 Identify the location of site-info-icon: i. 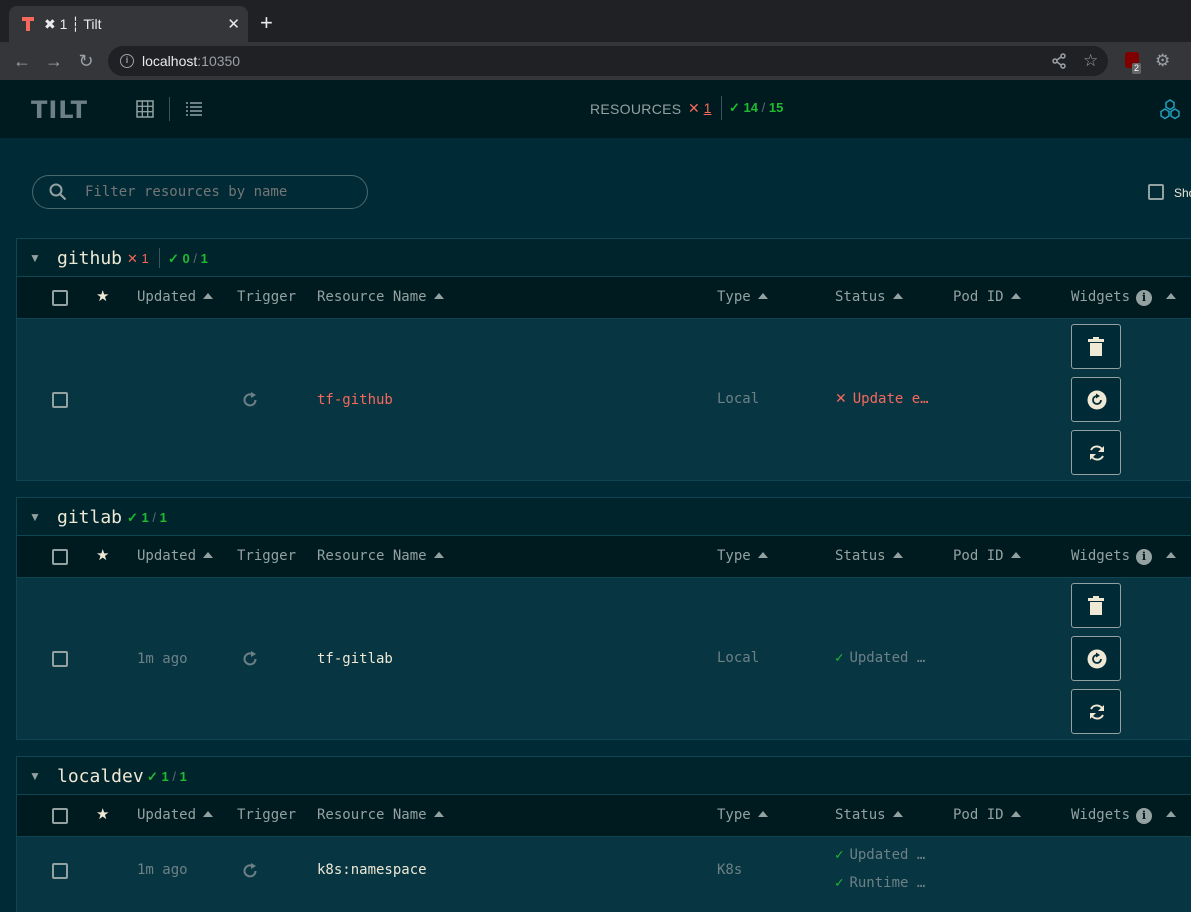
(127, 61).